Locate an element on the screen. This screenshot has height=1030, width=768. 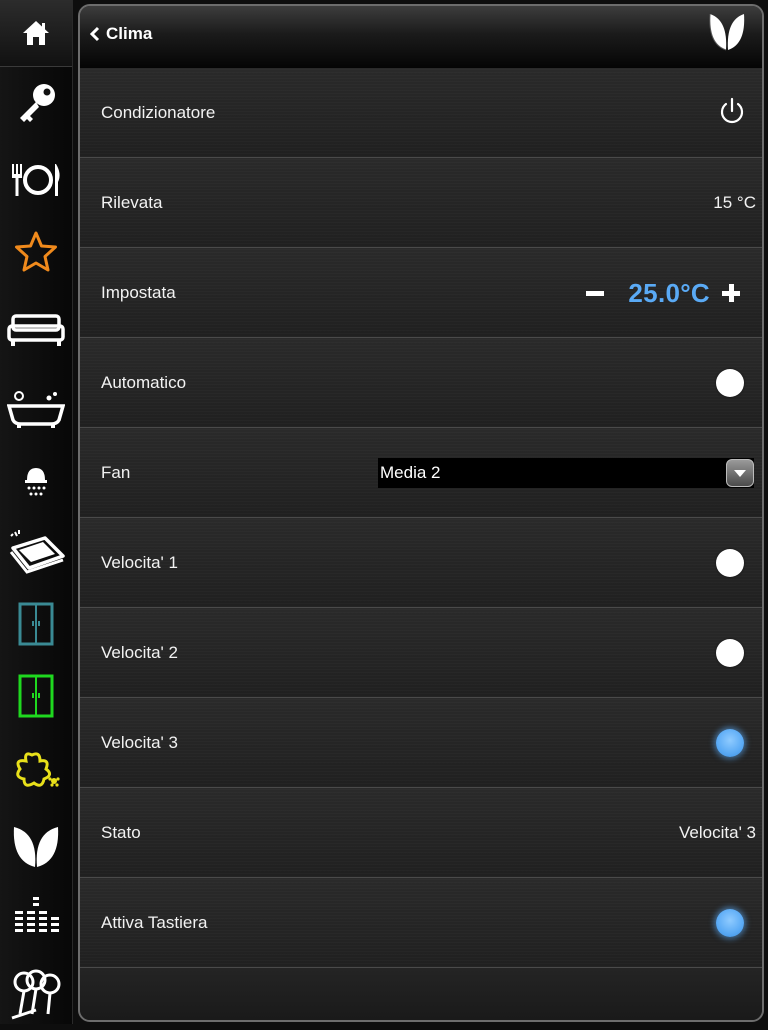
sidebar-item-home is located at coordinates (36, 33).